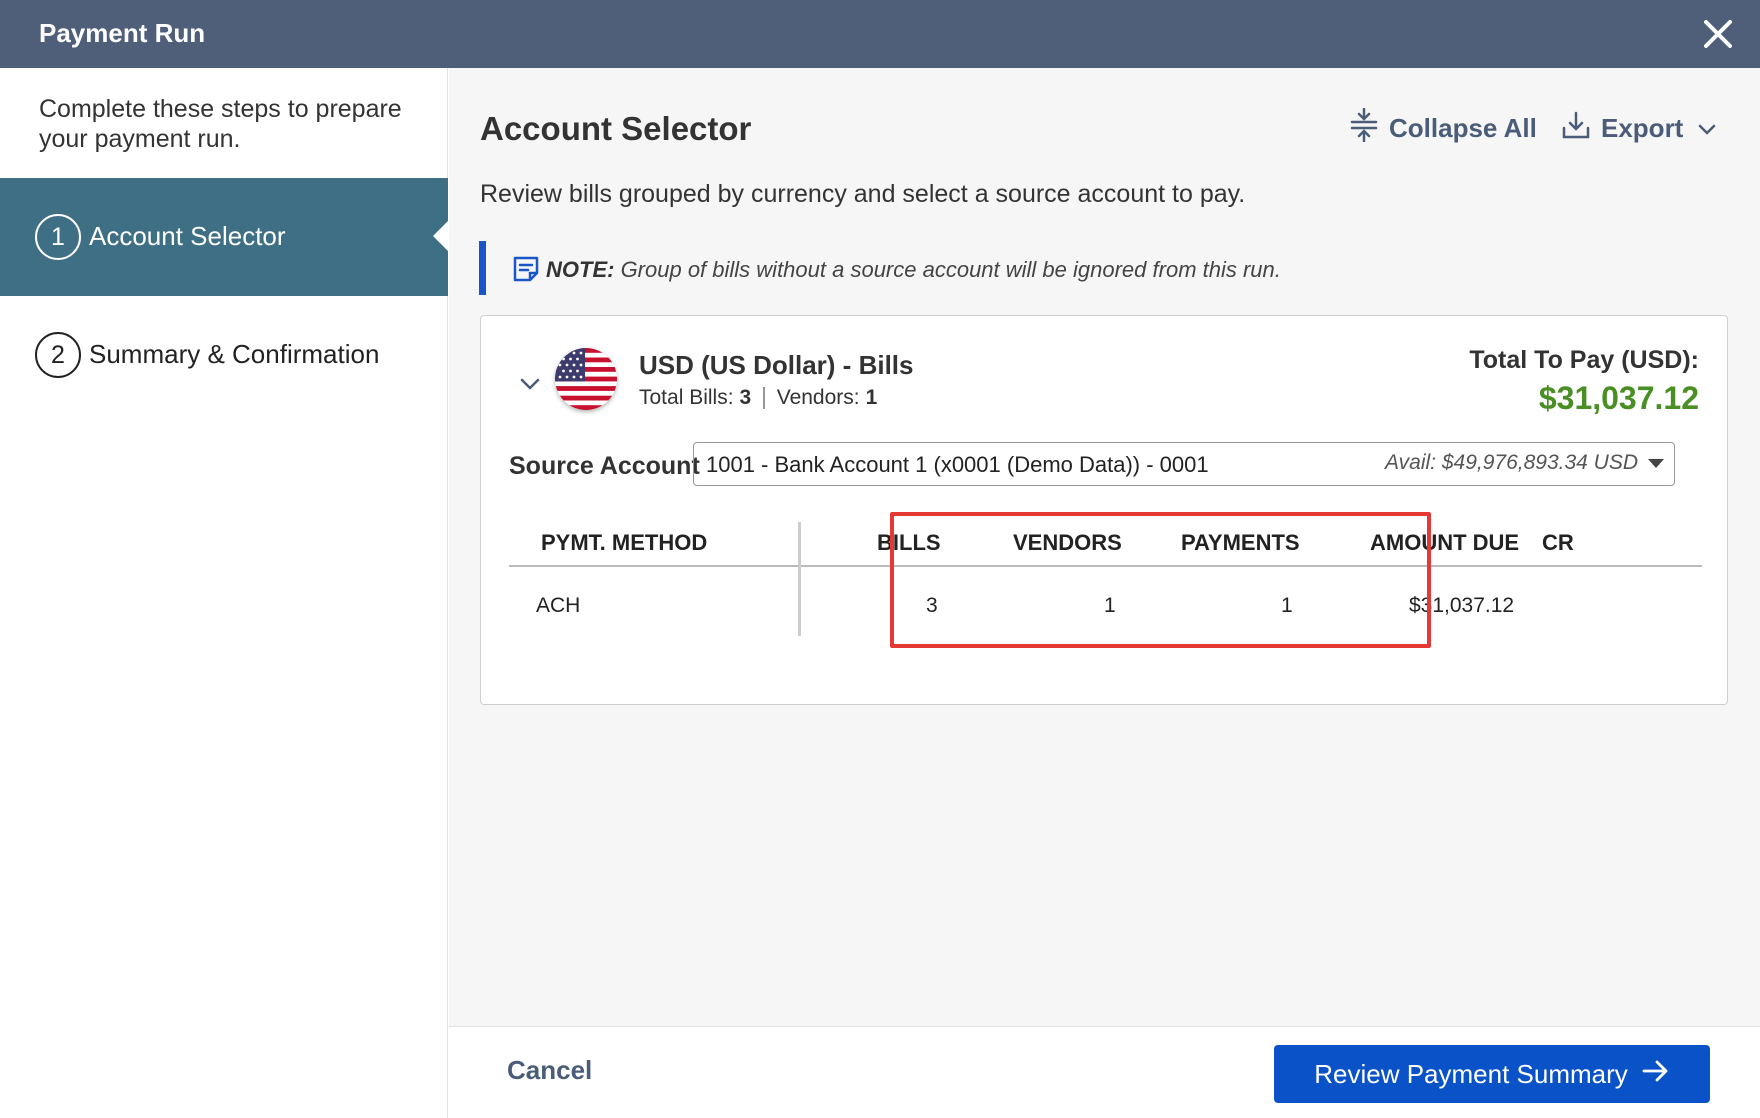 Image resolution: width=1760 pixels, height=1118 pixels. Describe the element at coordinates (58, 355) in the screenshot. I see `step-number: 2` at that location.